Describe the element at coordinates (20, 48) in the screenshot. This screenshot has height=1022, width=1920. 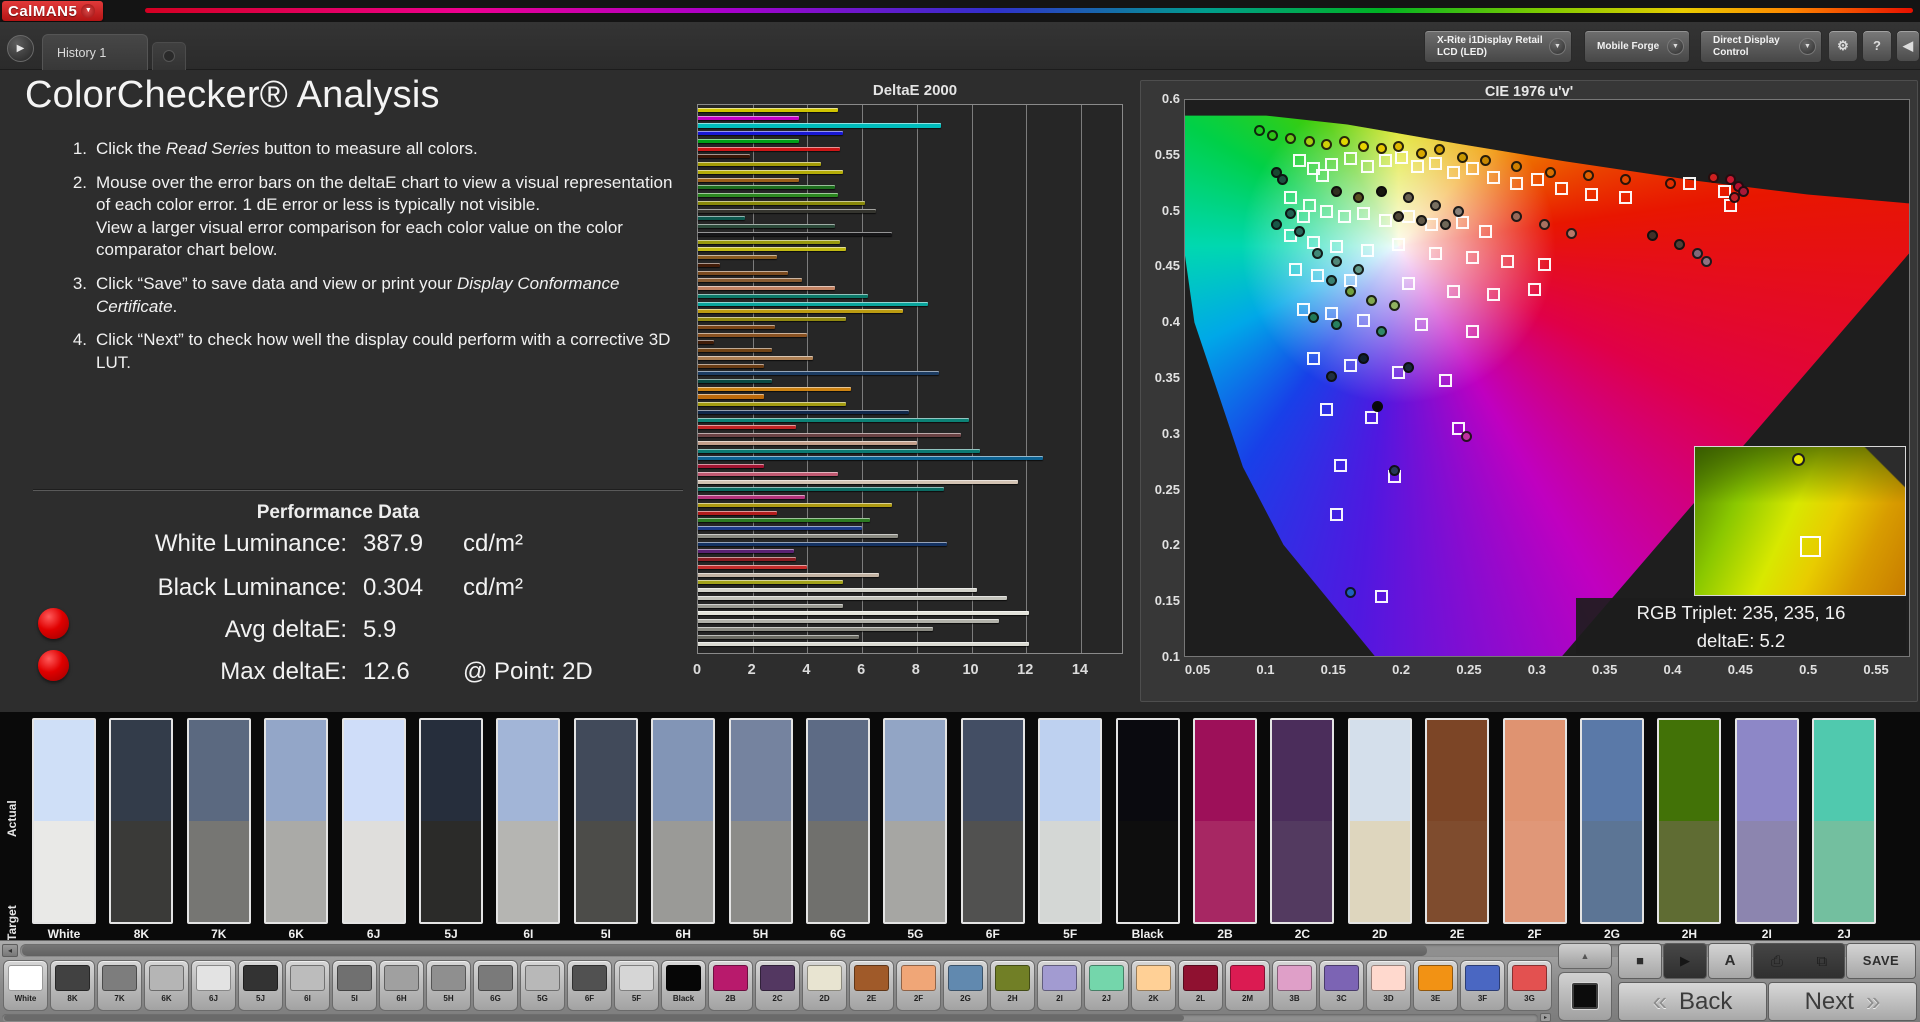
I see `workflow-menu-button: ▶` at that location.